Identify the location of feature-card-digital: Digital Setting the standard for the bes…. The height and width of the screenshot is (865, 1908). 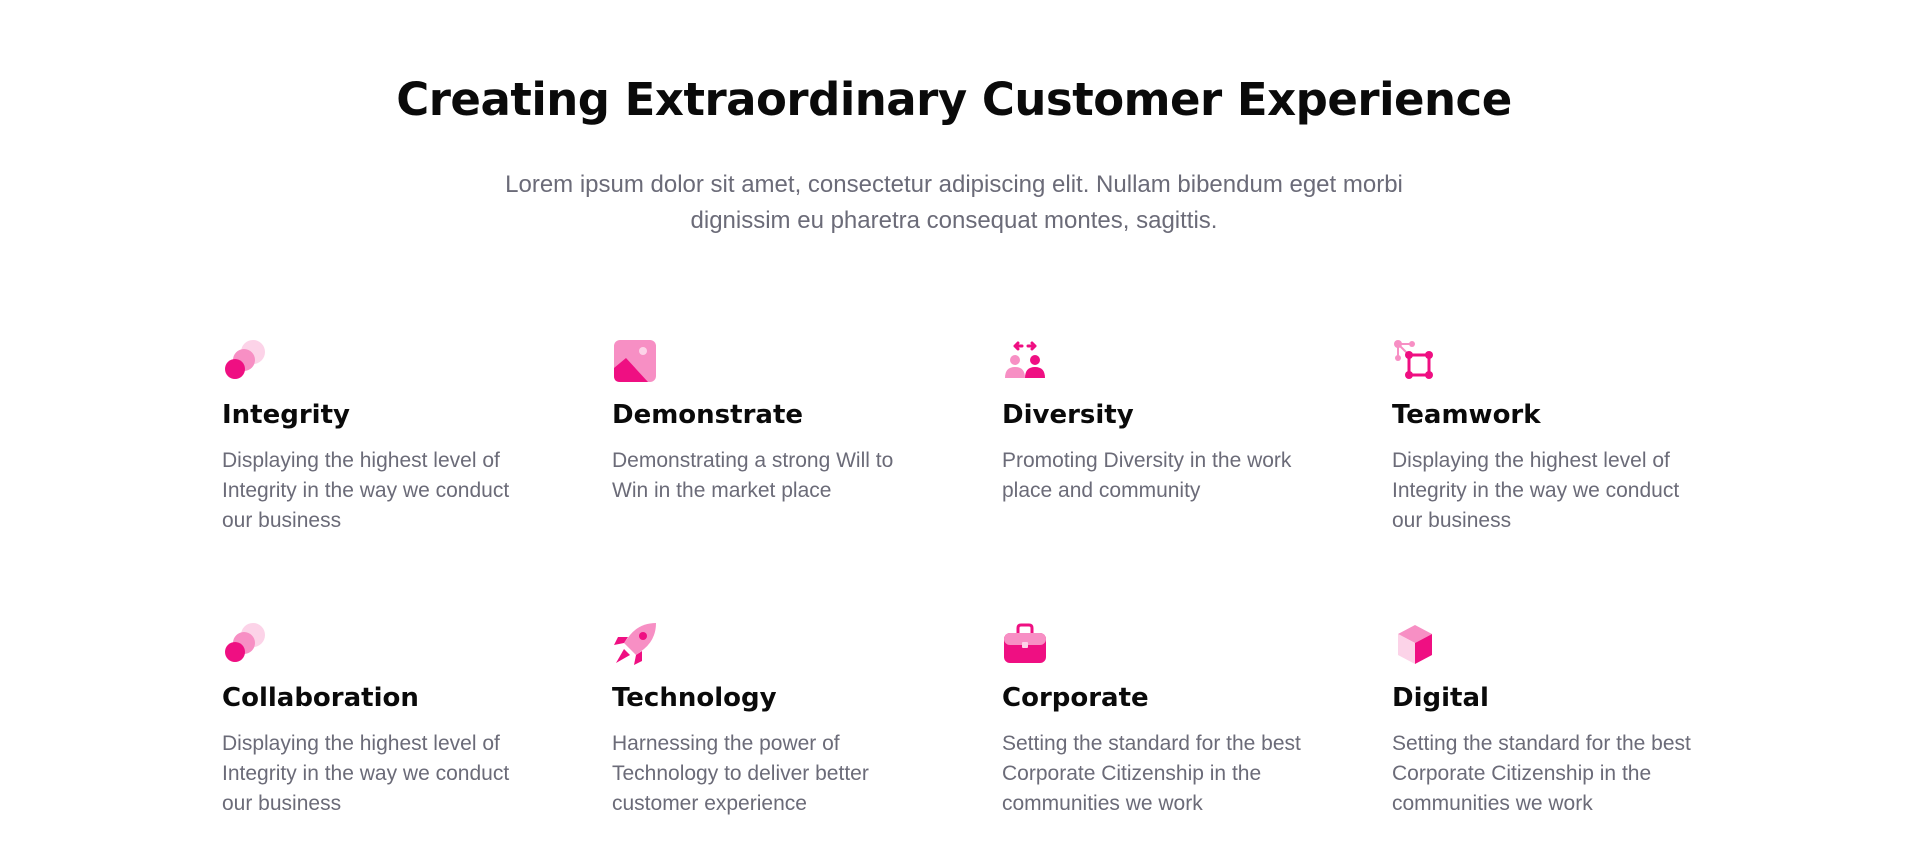
(1587, 731).